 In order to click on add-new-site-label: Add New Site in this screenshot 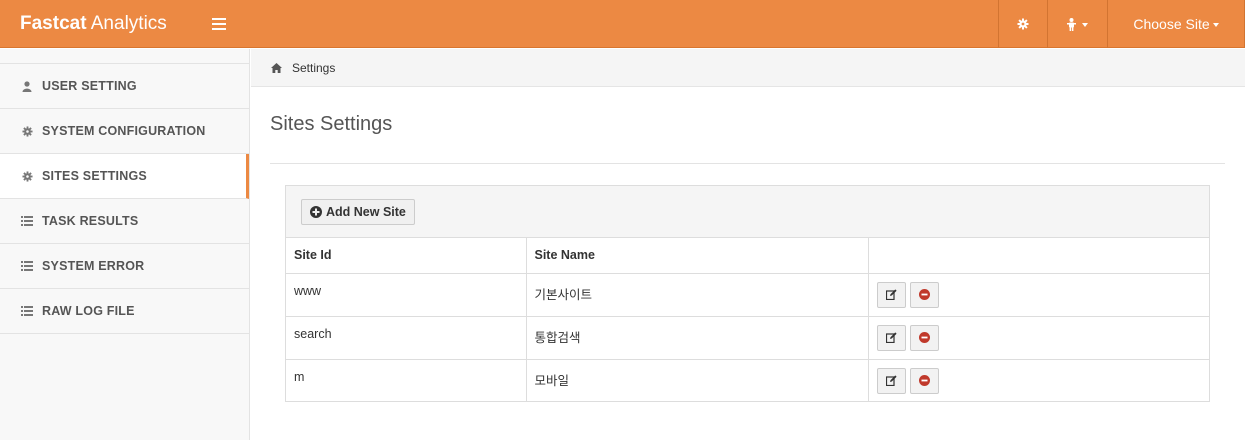, I will do `click(366, 212)`.